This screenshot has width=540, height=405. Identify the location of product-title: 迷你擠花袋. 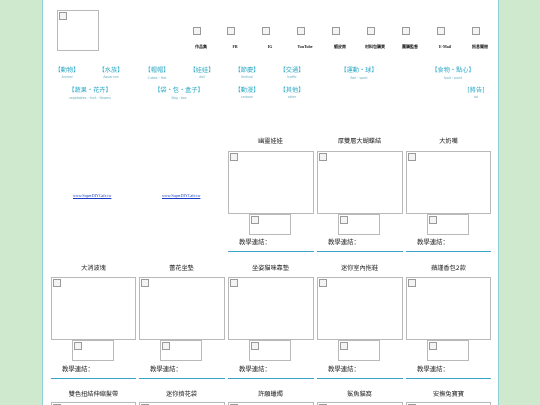
(181, 393).